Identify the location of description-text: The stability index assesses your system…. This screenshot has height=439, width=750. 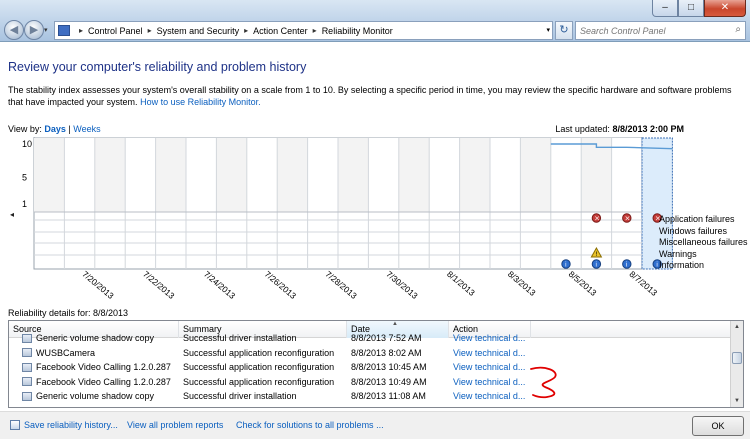
(370, 96).